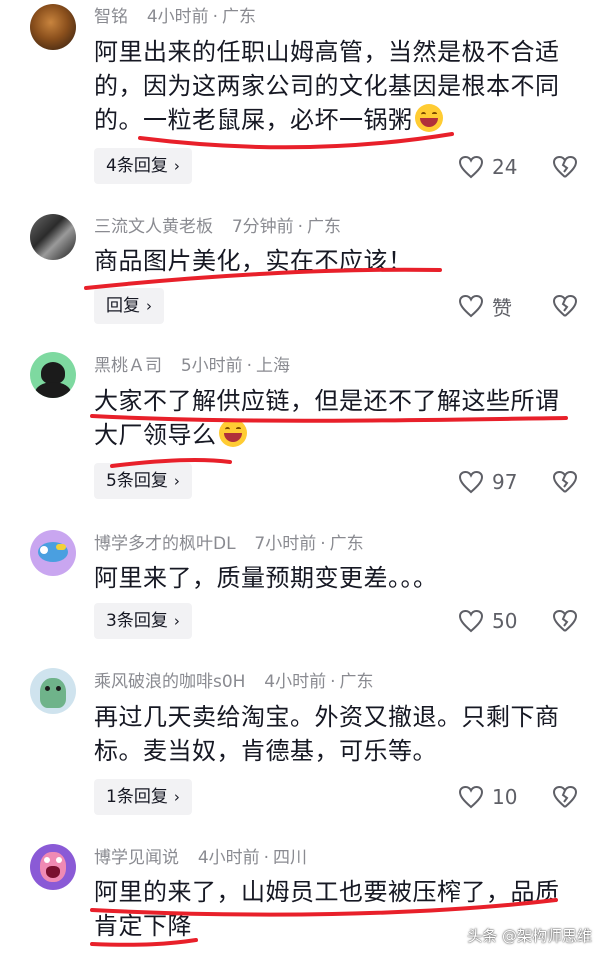  What do you see at coordinates (128, 366) in the screenshot?
I see `username: 黑桃Ａ司` at bounding box center [128, 366].